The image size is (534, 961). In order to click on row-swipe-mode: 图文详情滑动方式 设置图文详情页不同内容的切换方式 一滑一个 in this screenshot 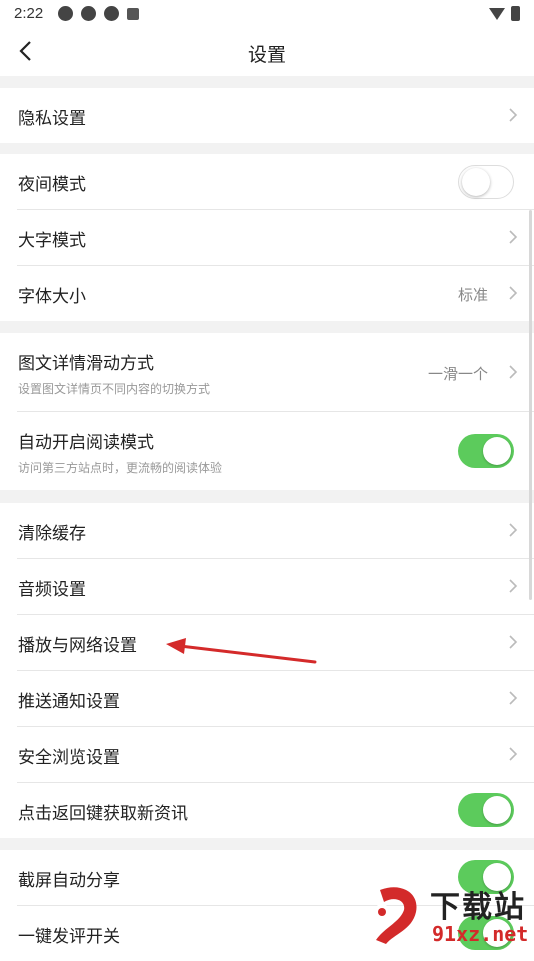, I will do `click(275, 372)`.